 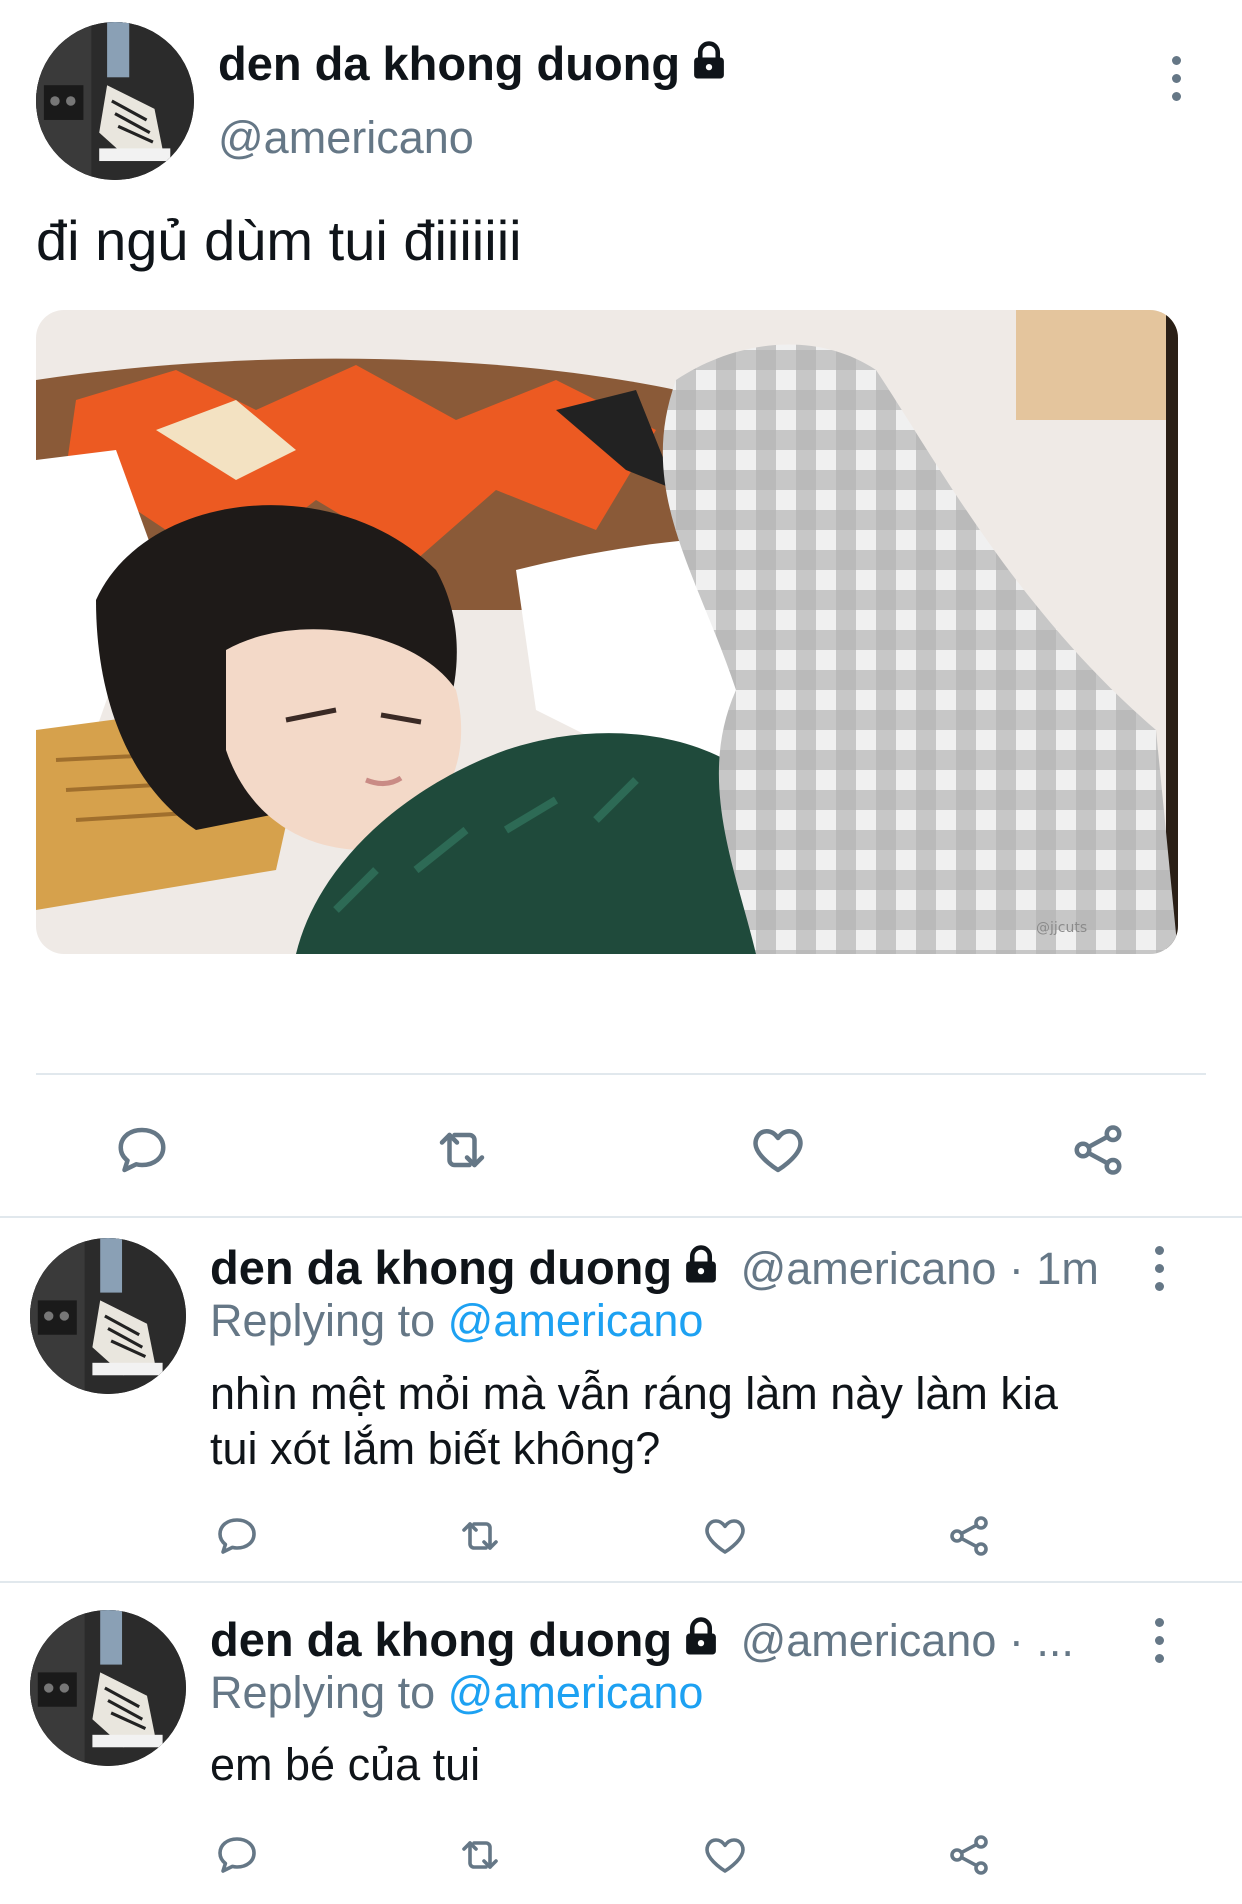 What do you see at coordinates (1061, 928) in the screenshot?
I see `image-watermark: @jjcuts` at bounding box center [1061, 928].